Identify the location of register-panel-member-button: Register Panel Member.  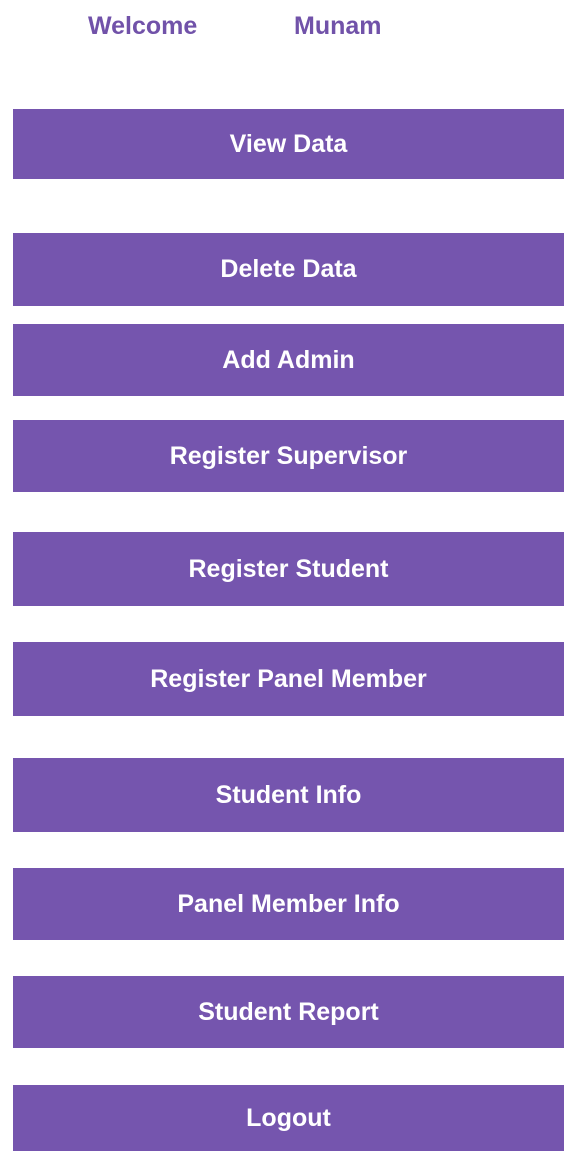
(288, 679).